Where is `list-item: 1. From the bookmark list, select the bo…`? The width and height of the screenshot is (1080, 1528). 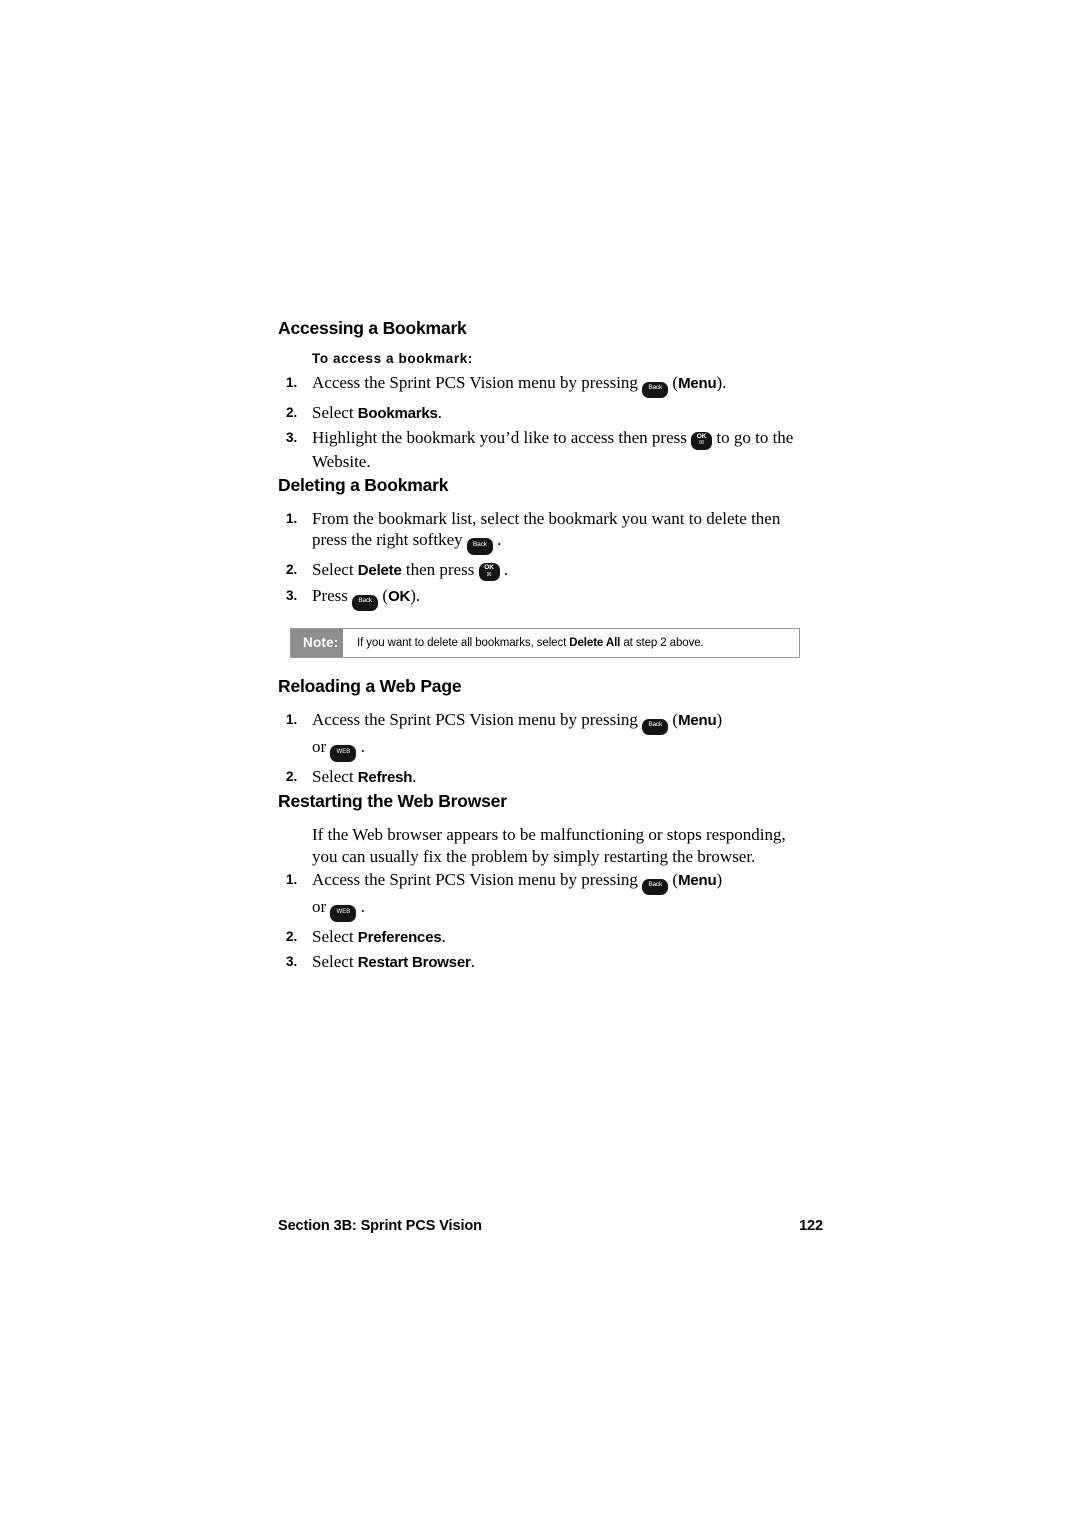 list-item: 1. From the bookmark list, select the bo… is located at coordinates (543, 532).